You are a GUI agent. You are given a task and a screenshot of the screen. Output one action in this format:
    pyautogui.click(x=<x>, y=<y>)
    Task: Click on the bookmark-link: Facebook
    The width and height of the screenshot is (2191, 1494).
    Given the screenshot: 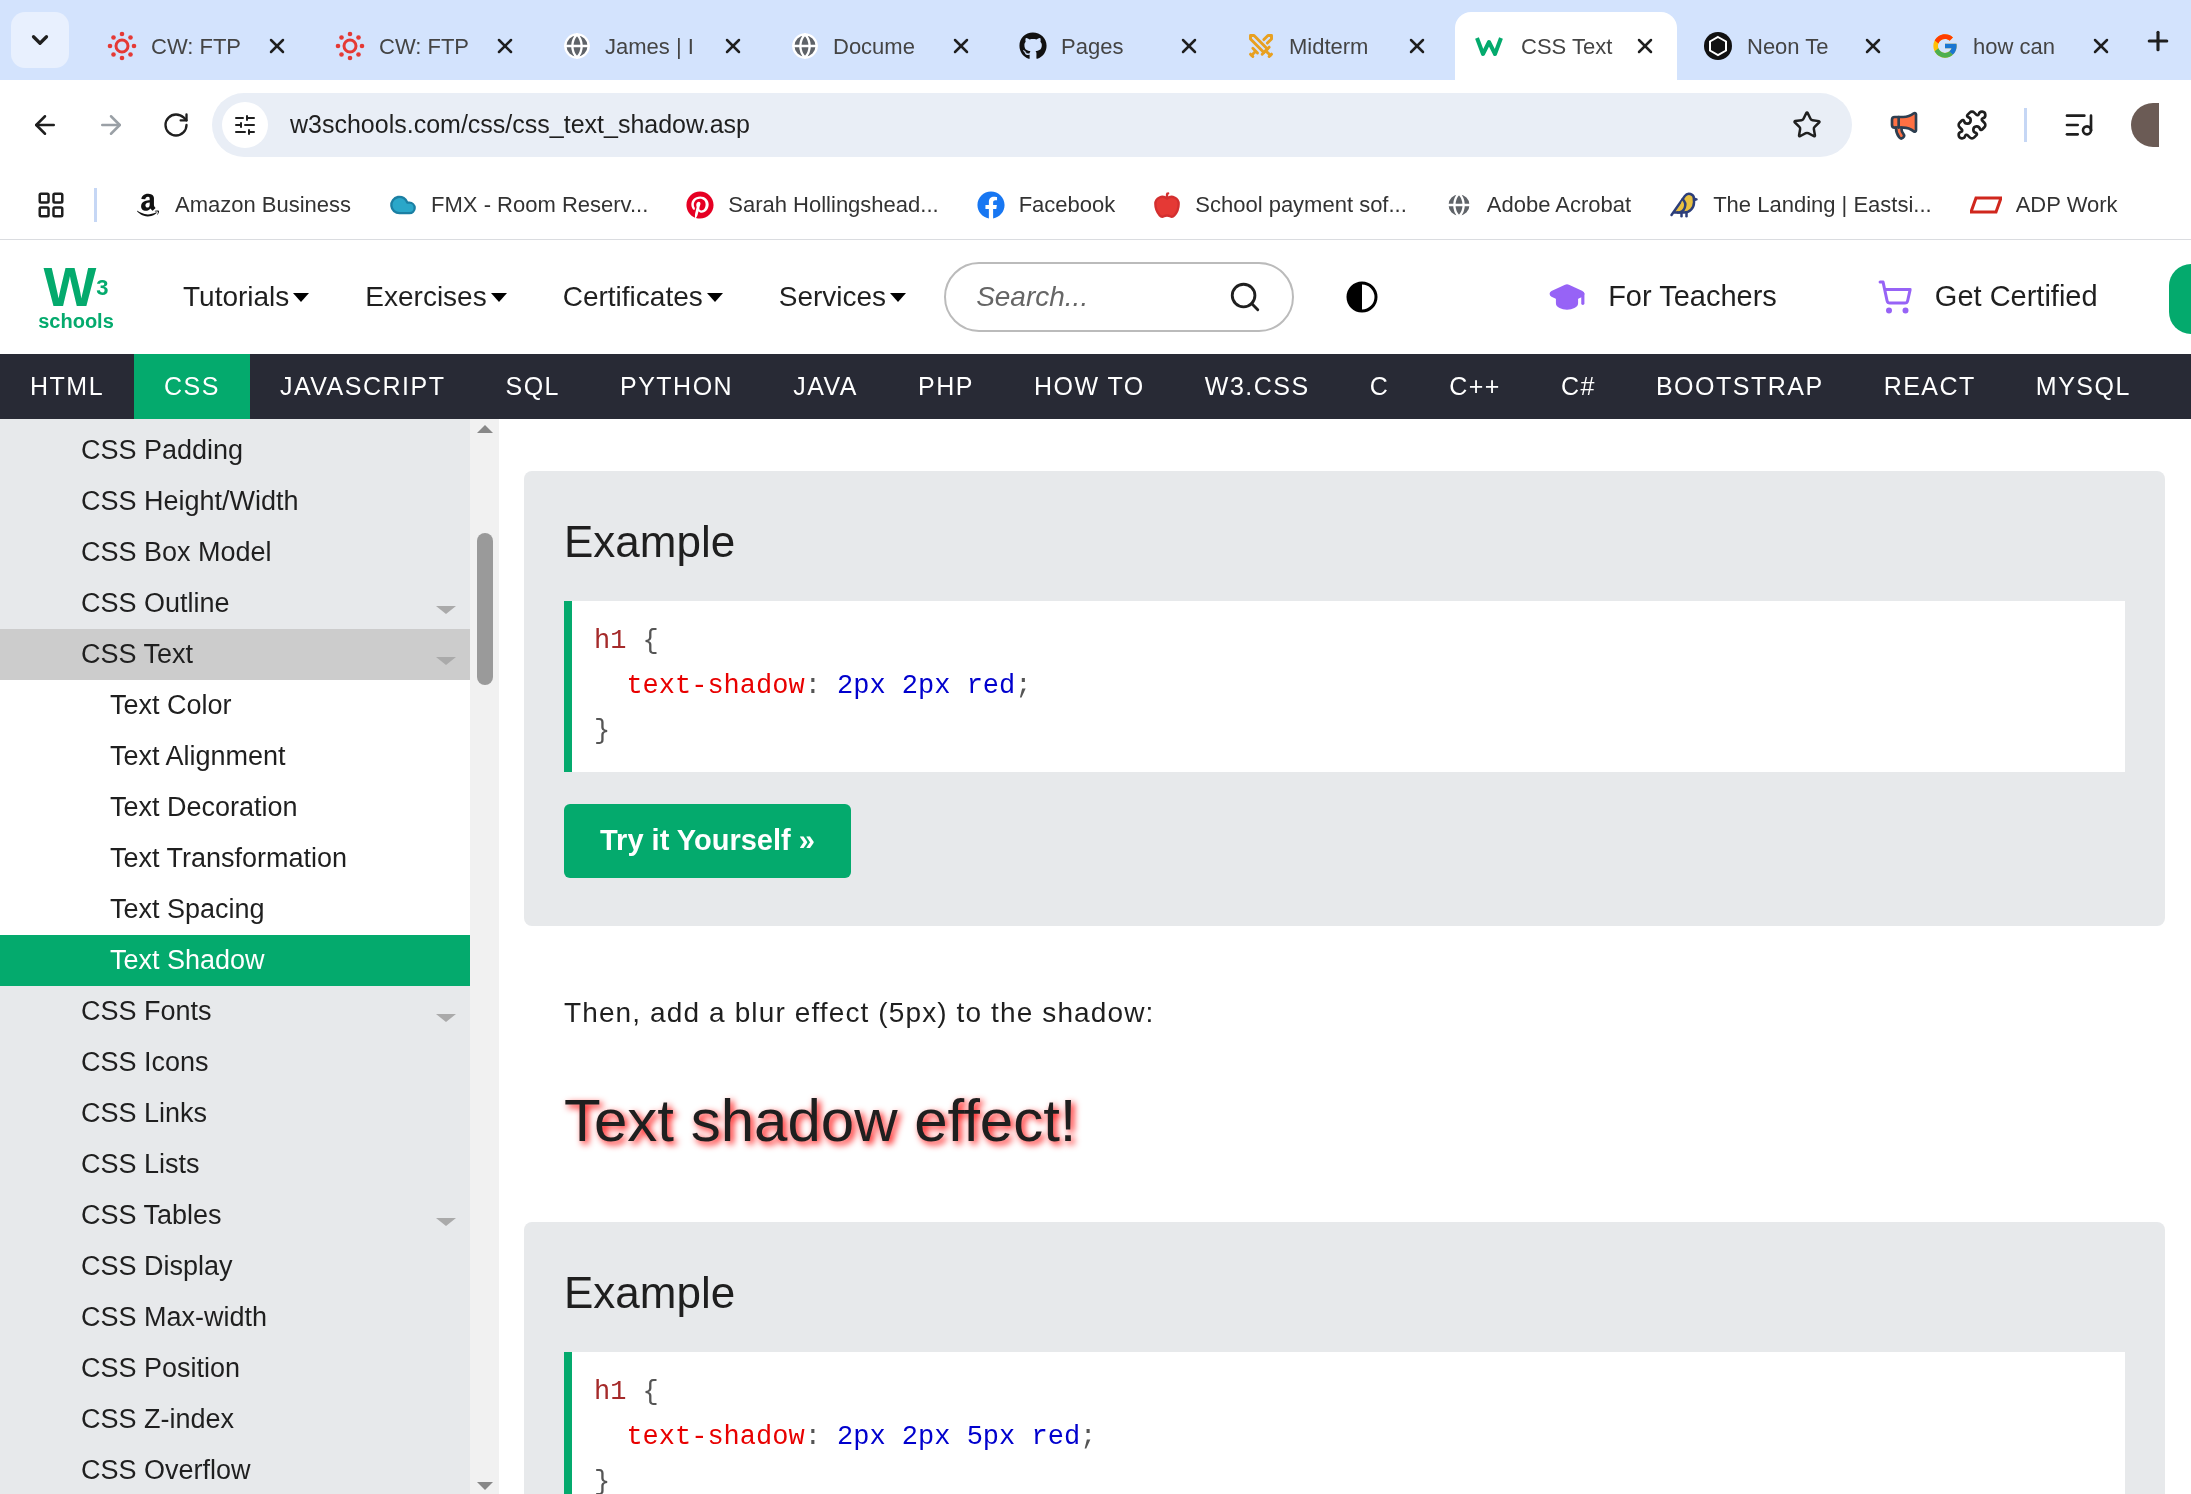 What is the action you would take?
    pyautogui.click(x=1046, y=204)
    